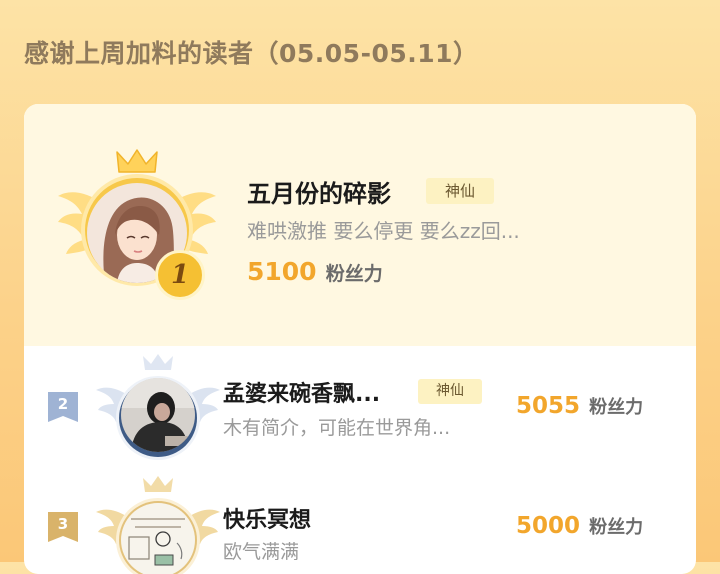  Describe the element at coordinates (548, 526) in the screenshot. I see `score-value: 5000` at that location.